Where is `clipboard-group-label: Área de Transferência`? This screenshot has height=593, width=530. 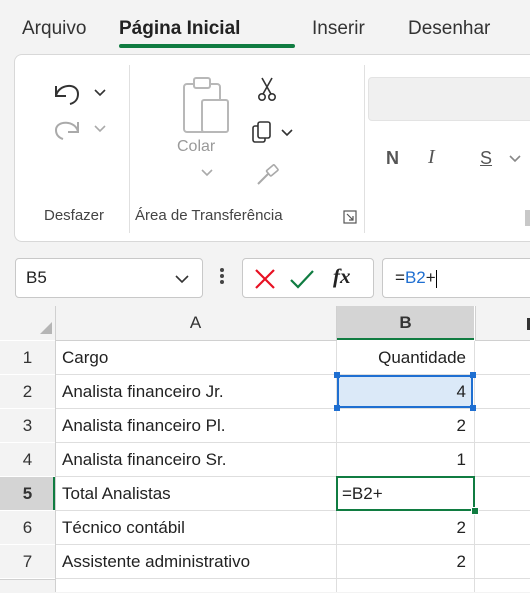
clipboard-group-label: Área de Transferência is located at coordinates (209, 215).